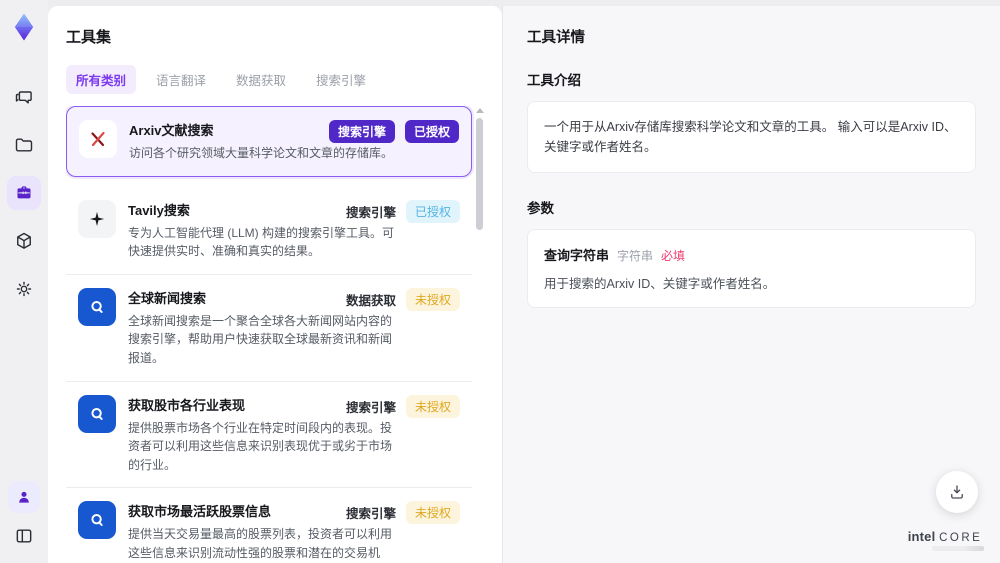  Describe the element at coordinates (261, 79) in the screenshot. I see `tab-data-acquisition: 数据获取` at that location.